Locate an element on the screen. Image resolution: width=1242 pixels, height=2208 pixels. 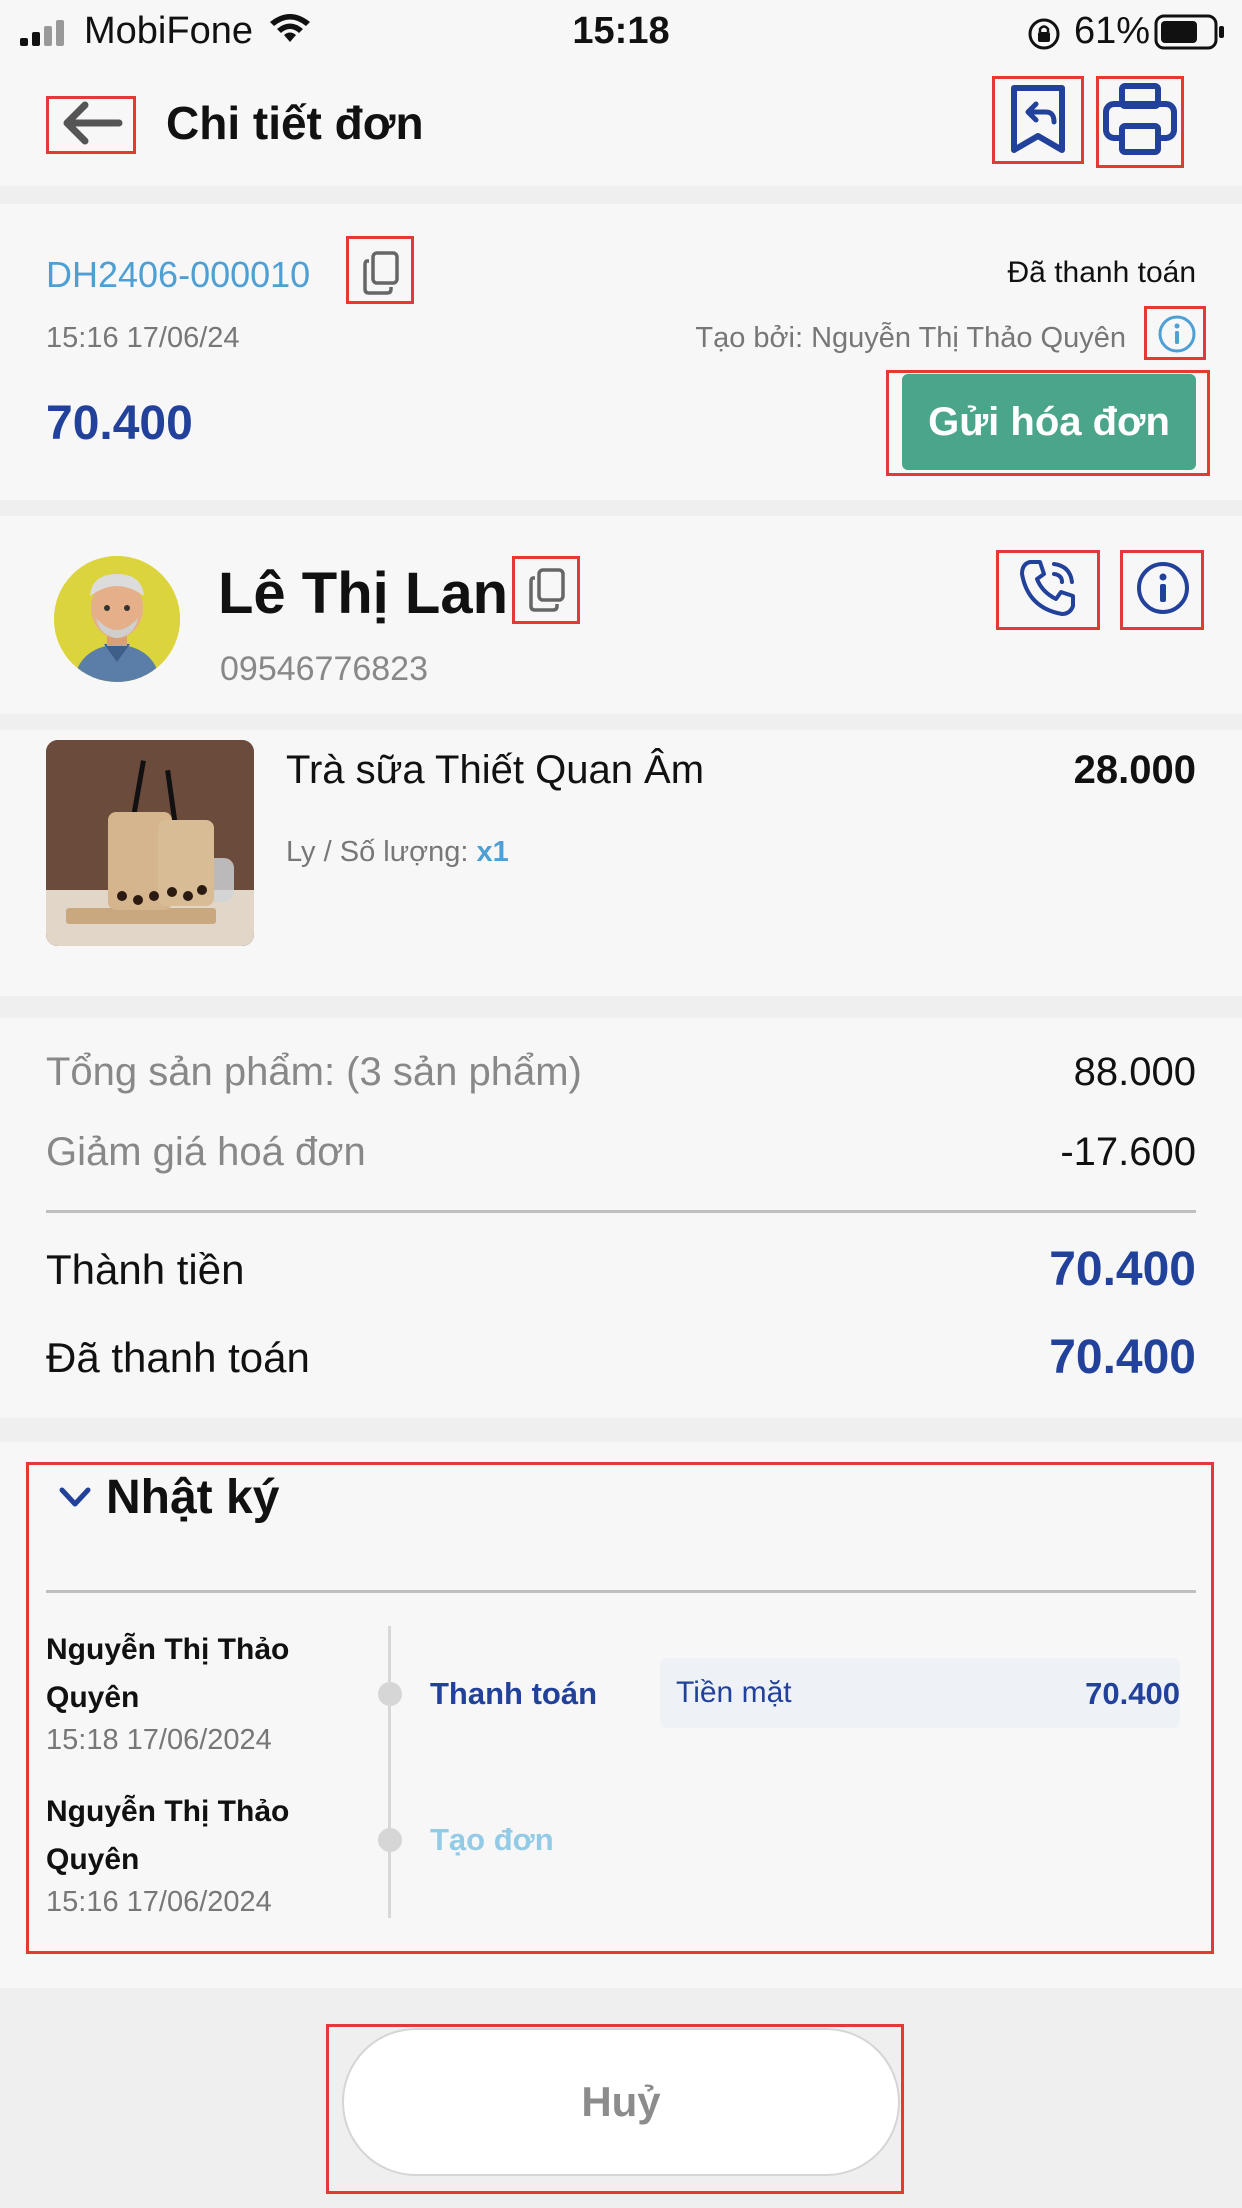
paid-value: 70.400 is located at coordinates (1122, 1357).